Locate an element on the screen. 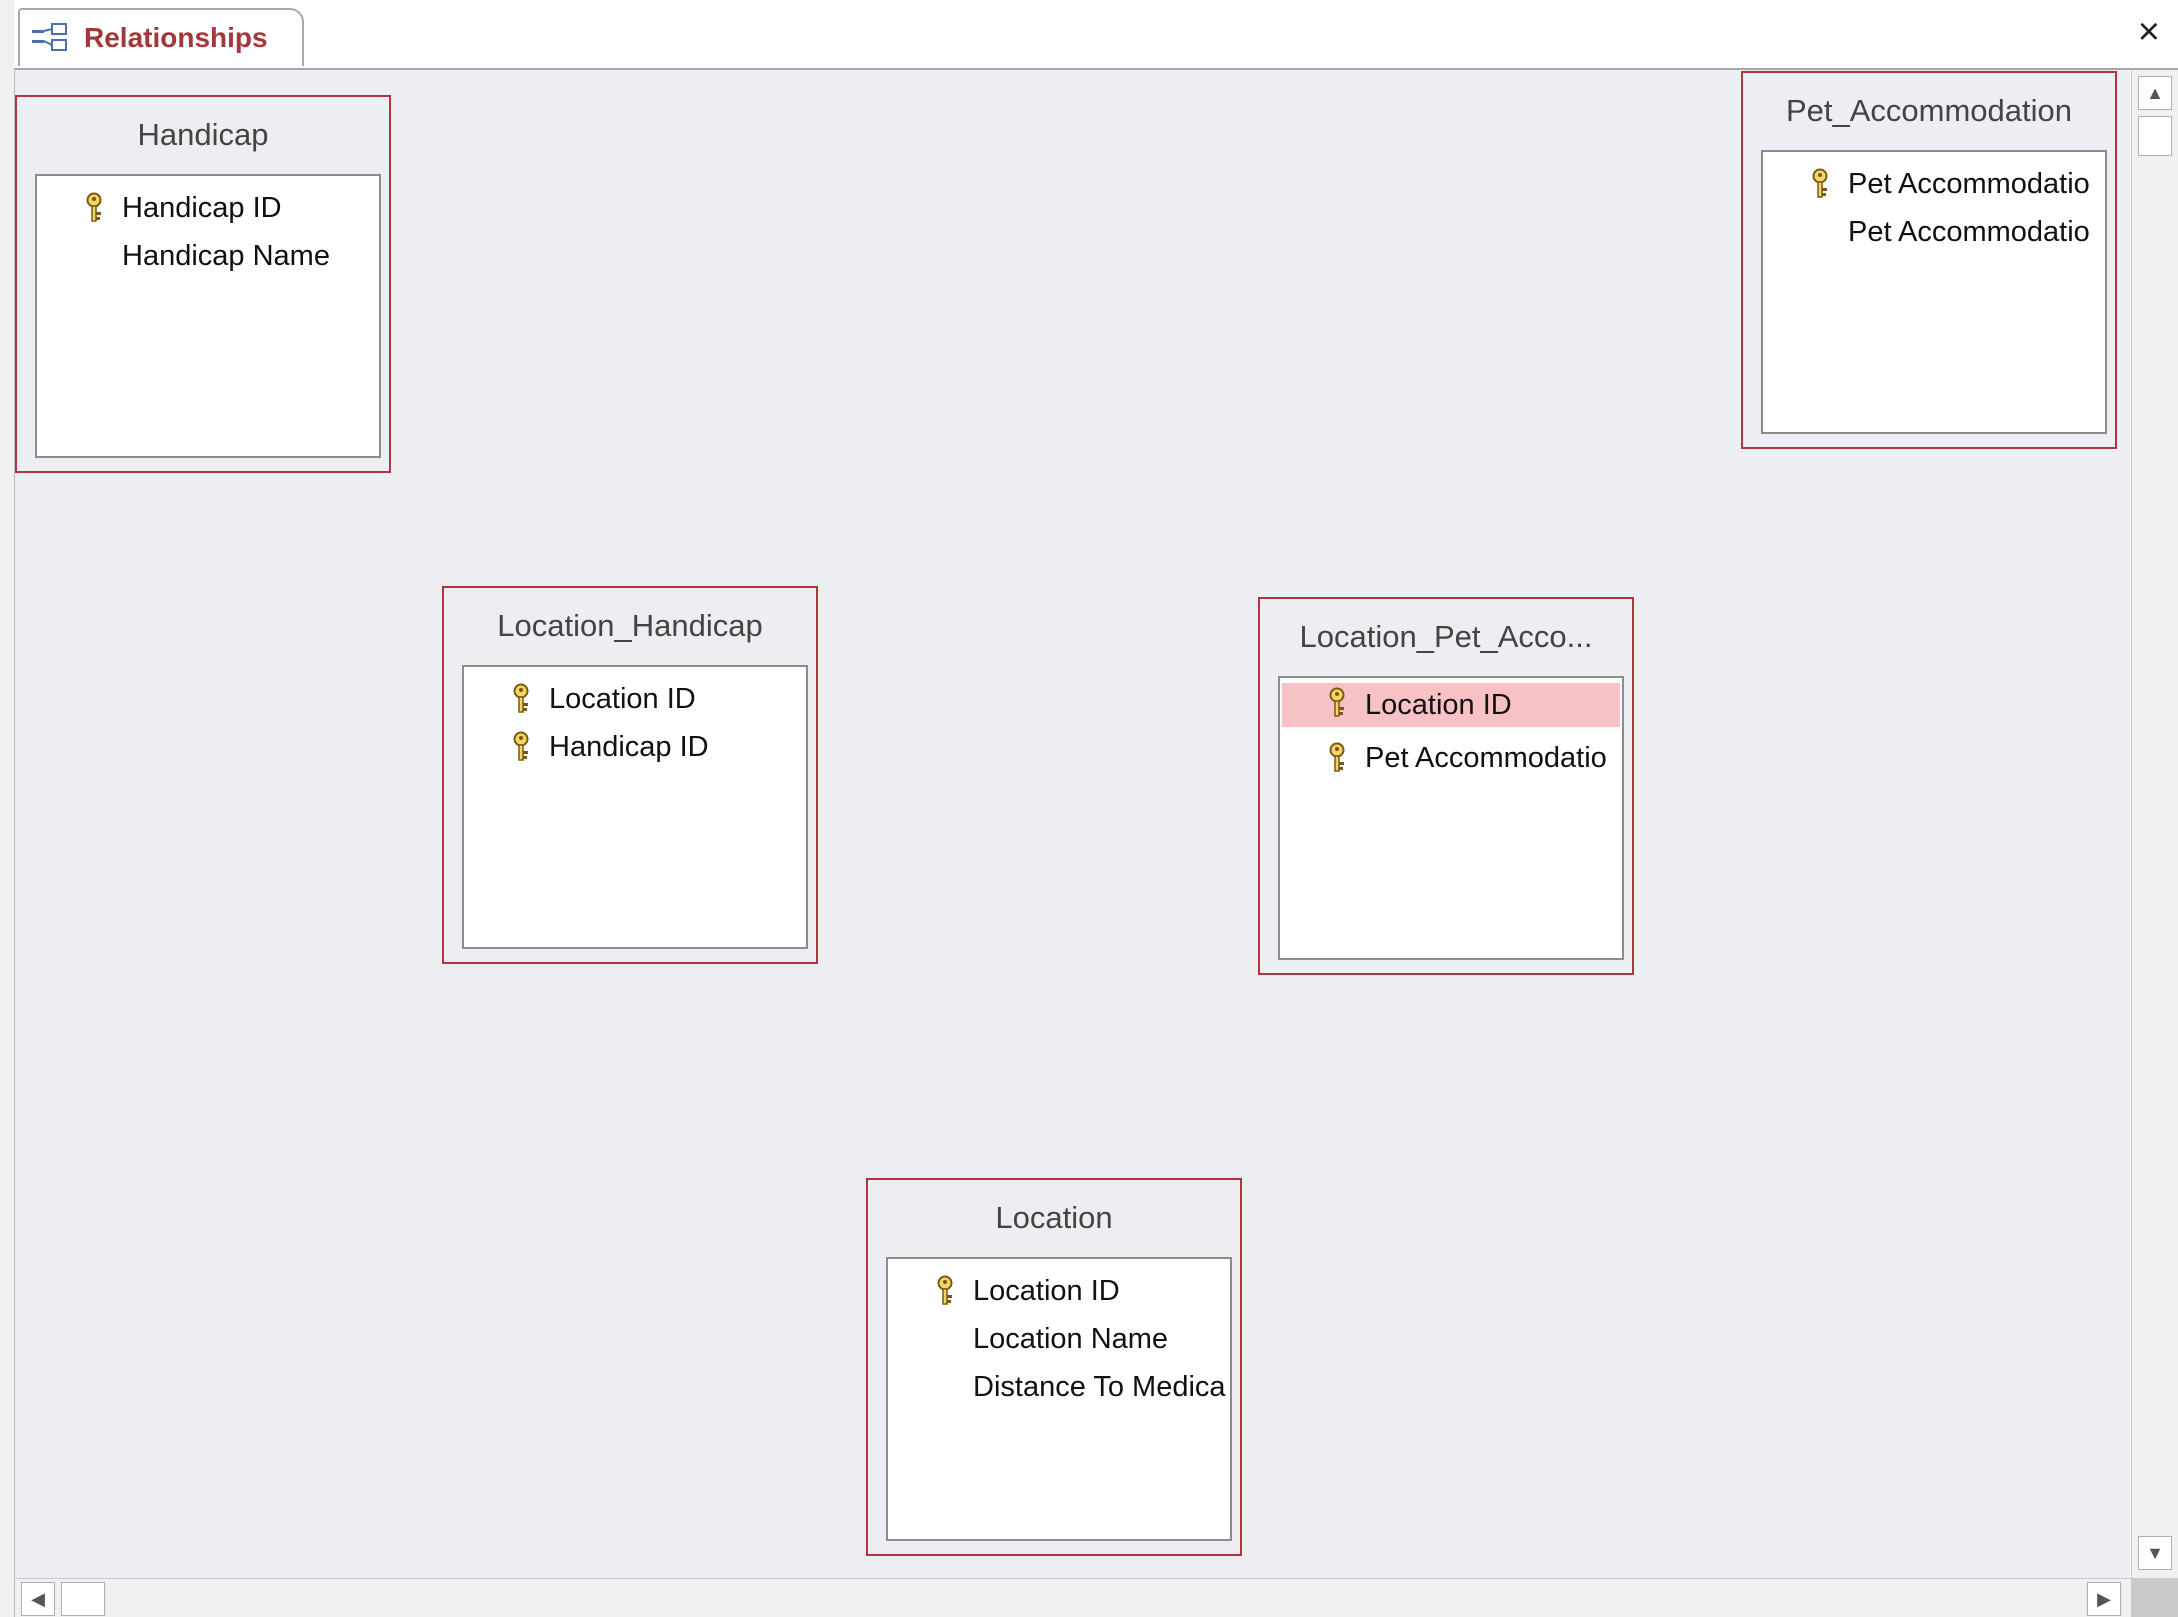 The width and height of the screenshot is (2178, 1617). table-title: Pet_Accommodation is located at coordinates (1929, 111).